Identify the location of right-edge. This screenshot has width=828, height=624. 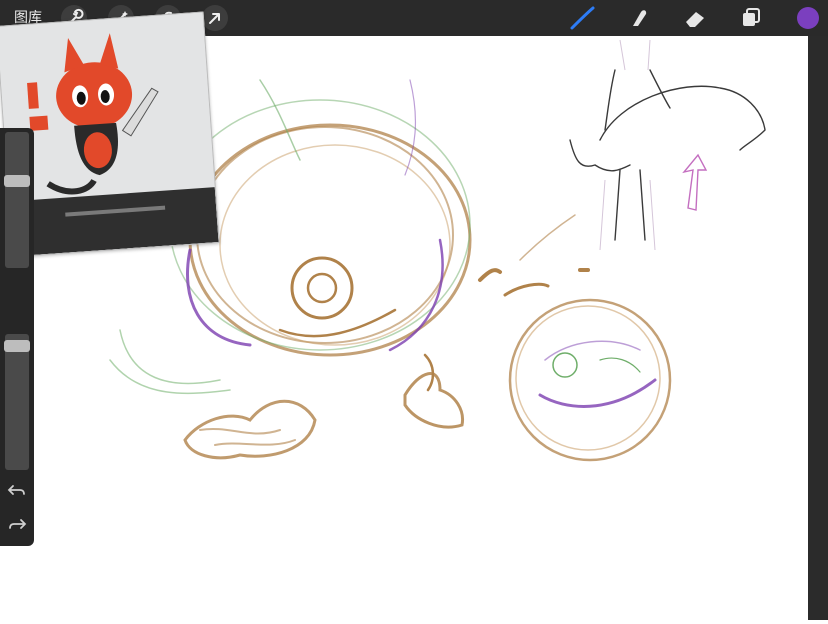
(818, 328).